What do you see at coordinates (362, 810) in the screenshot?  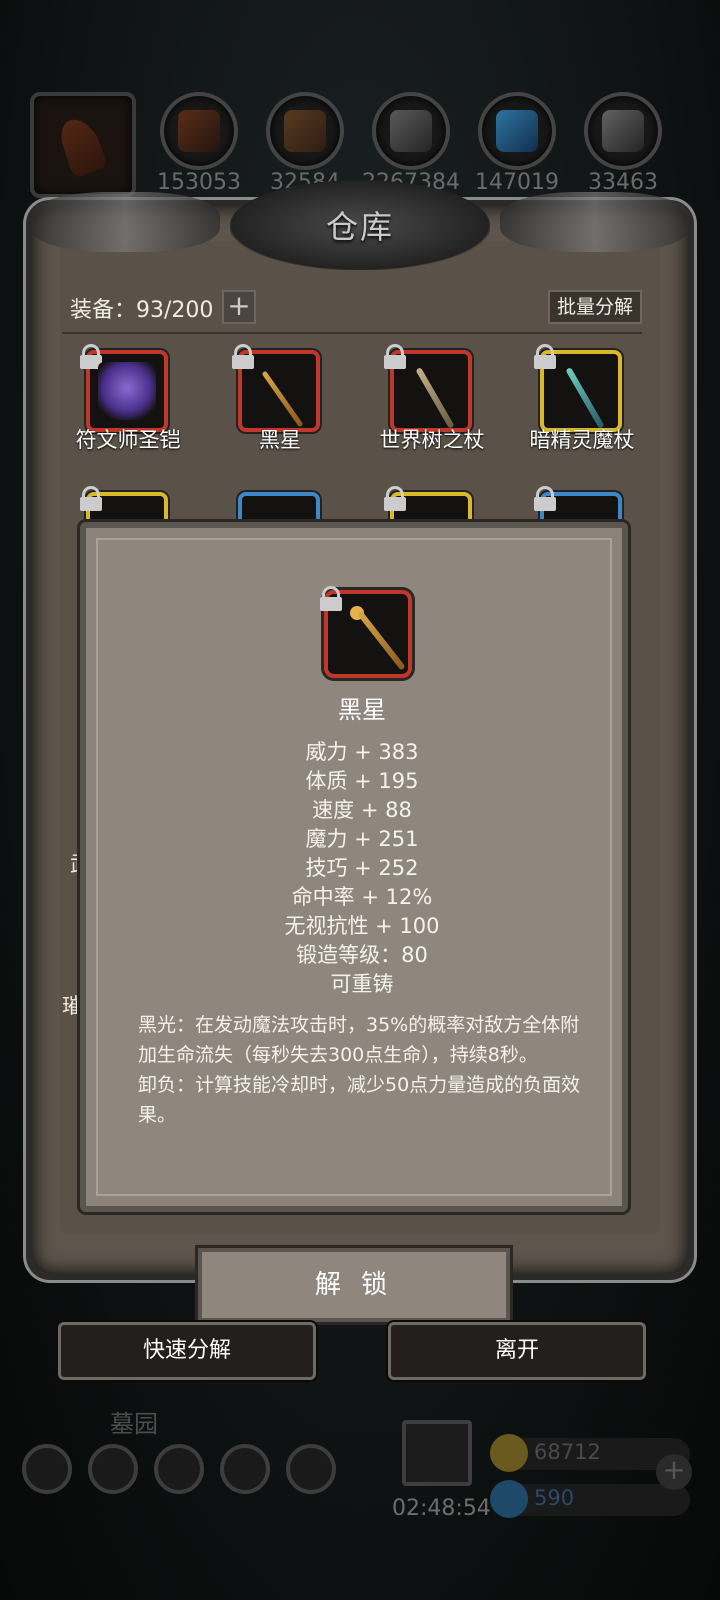 I see `stat-speed: 速度 + 88` at bounding box center [362, 810].